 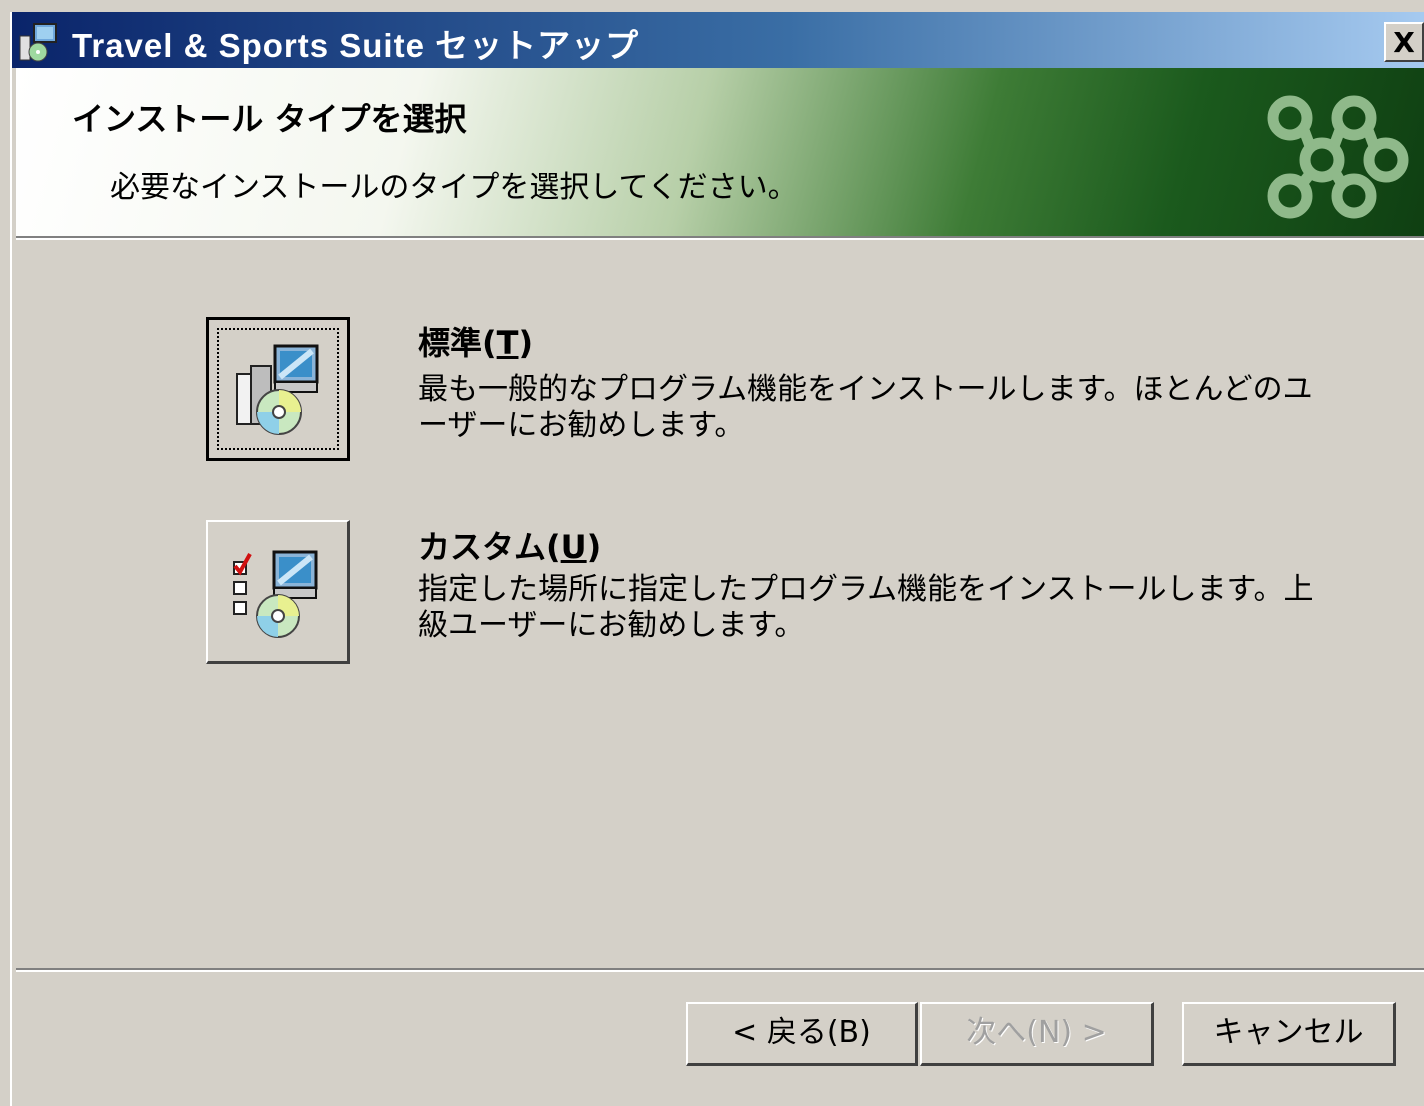 I want to click on back-button: < 戻る(B), so click(x=802, y=1034).